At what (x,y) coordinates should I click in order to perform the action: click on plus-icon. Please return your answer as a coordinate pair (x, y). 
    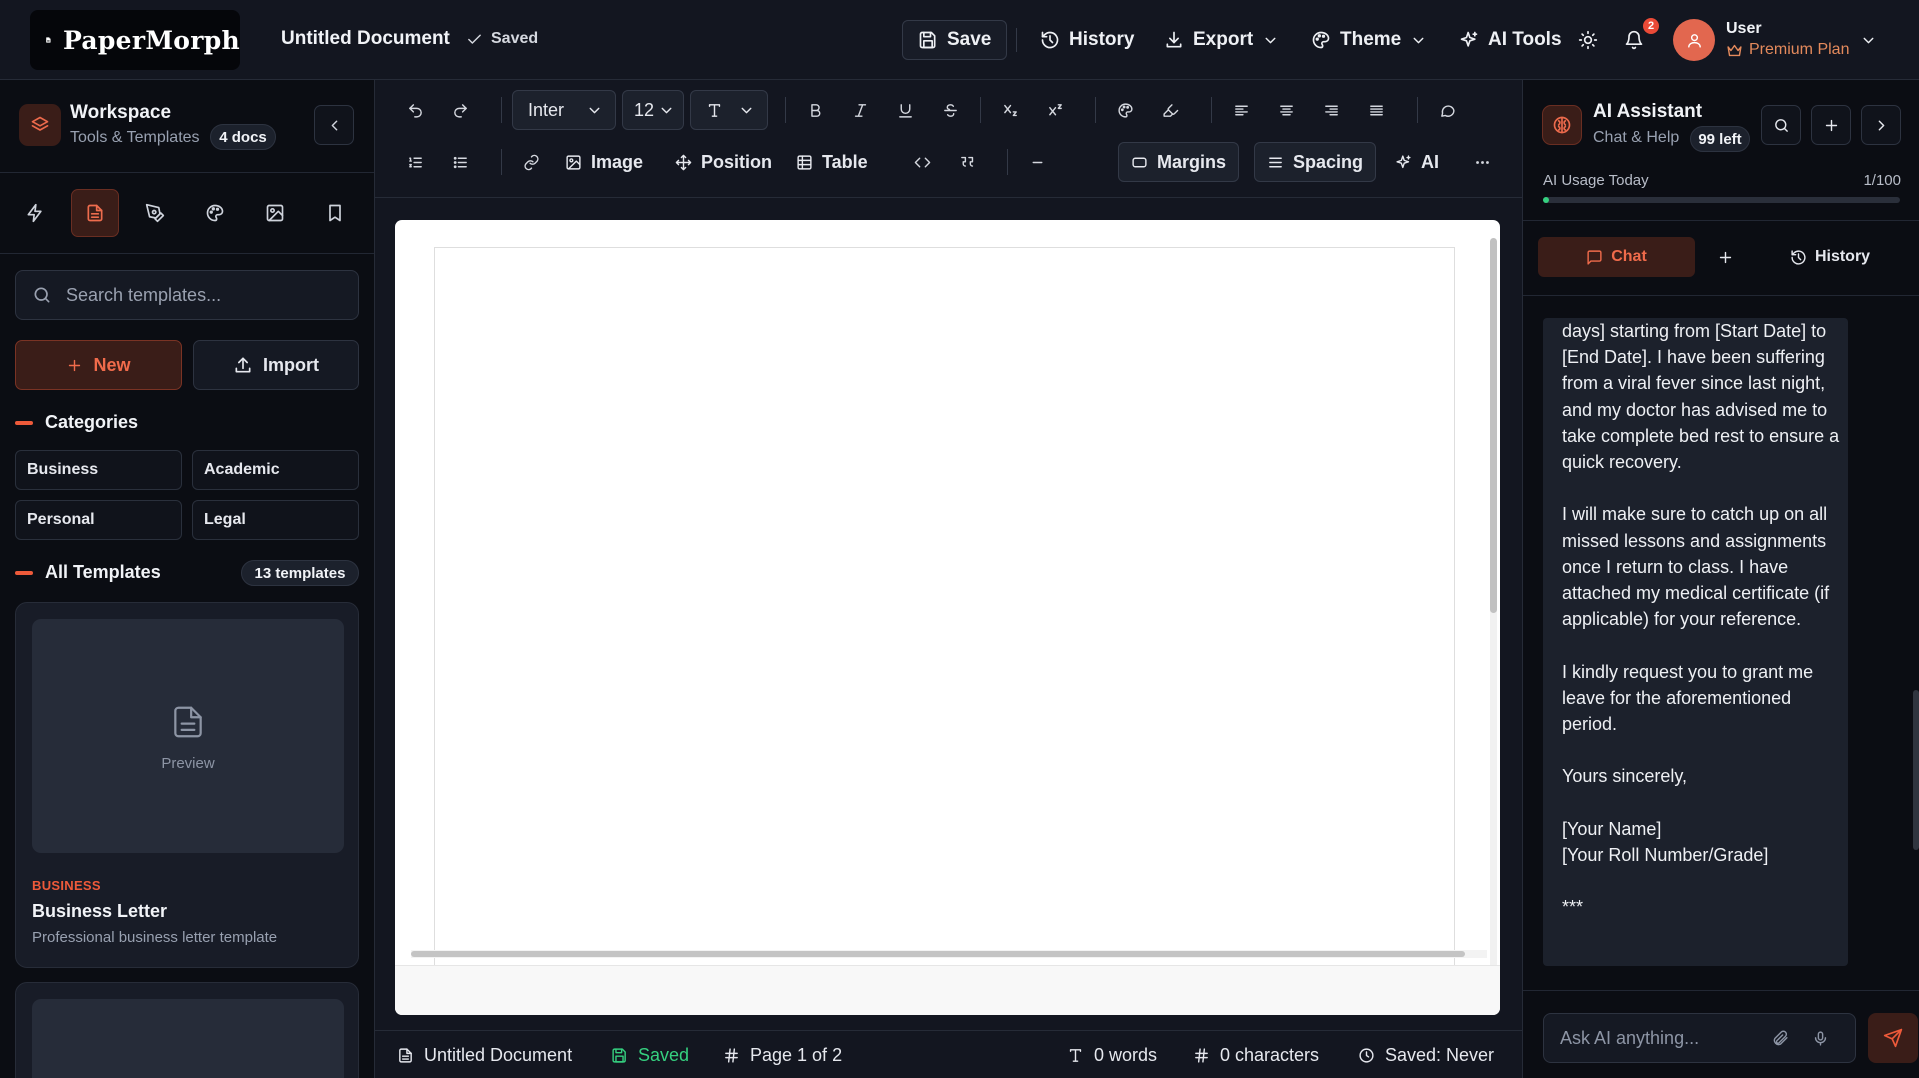
    Looking at the image, I should click on (1831, 125).